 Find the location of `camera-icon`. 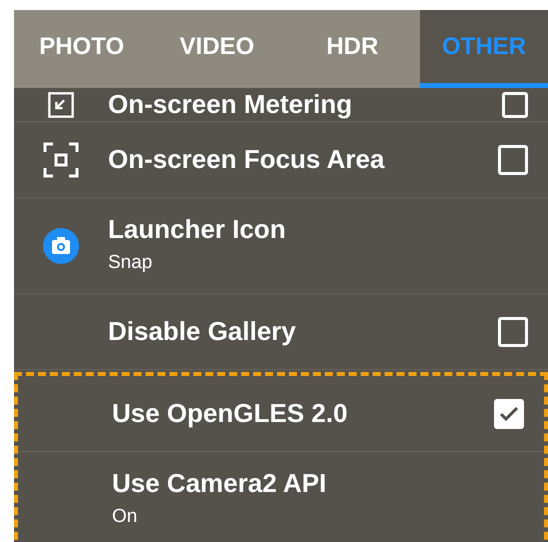

camera-icon is located at coordinates (61, 246).